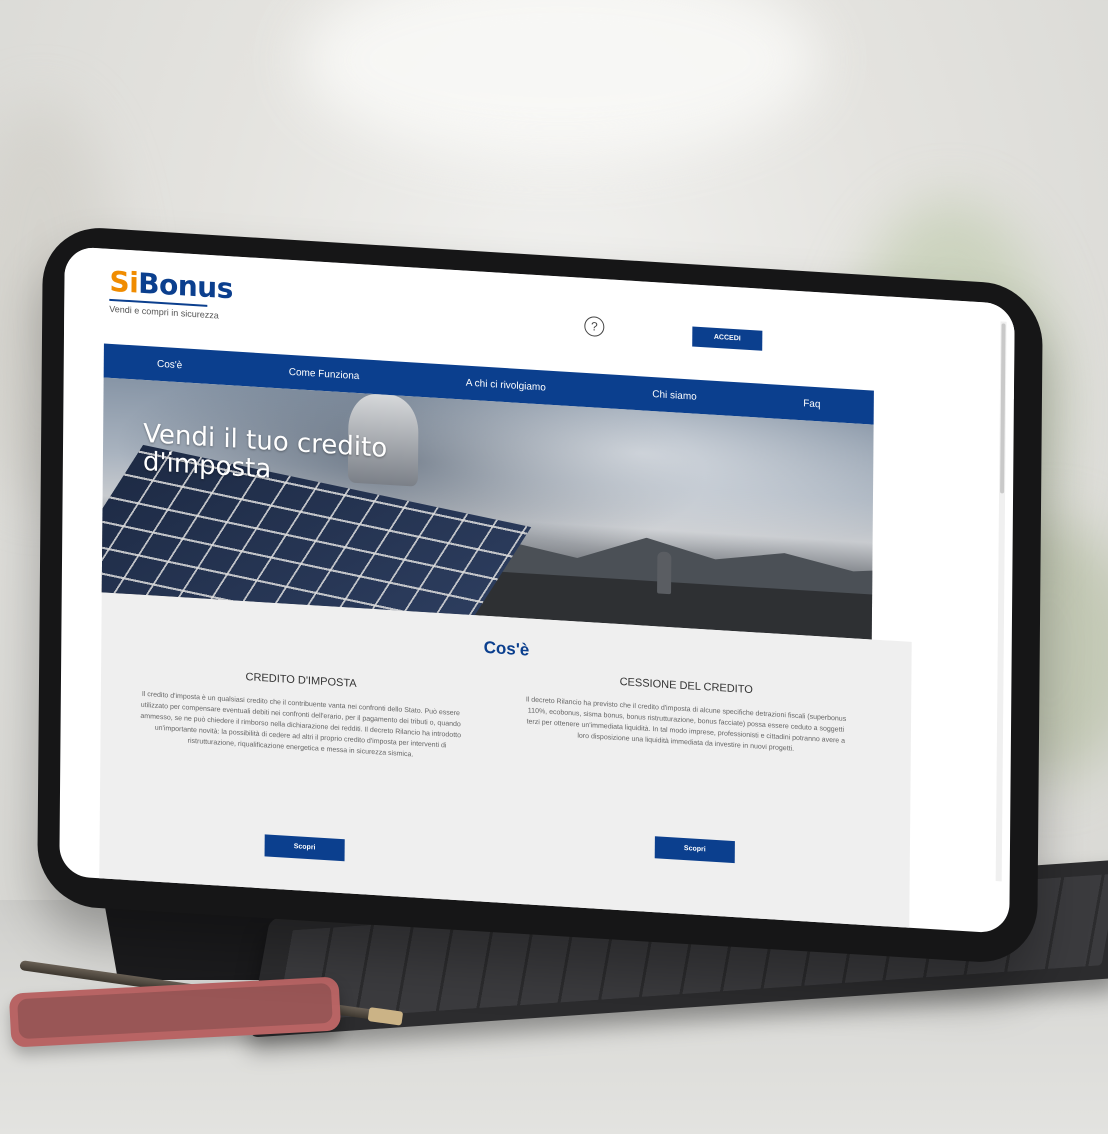 Image resolution: width=1108 pixels, height=1134 pixels. I want to click on logo-tagline: Vendi e compri in sicurezza, so click(164, 312).